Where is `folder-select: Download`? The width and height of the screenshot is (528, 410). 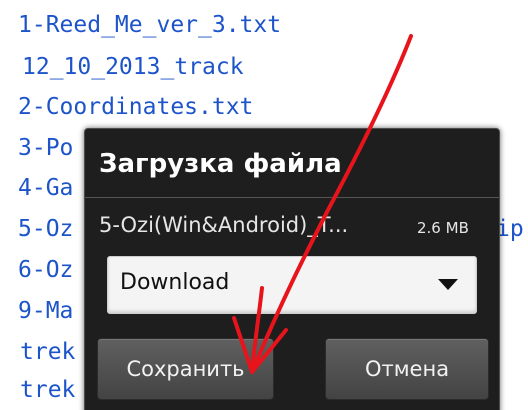
folder-select: Download is located at coordinates (292, 285).